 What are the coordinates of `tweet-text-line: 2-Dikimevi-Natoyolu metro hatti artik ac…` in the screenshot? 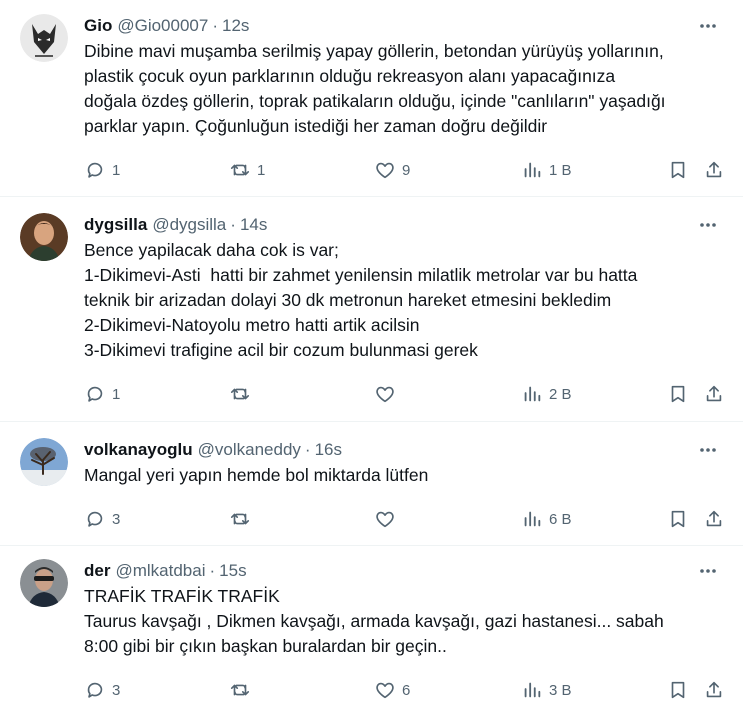 It's located at (252, 325).